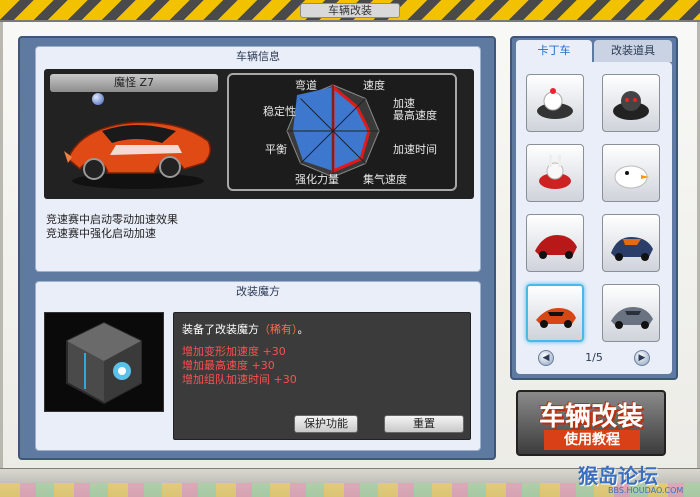 This screenshot has height=497, width=700. What do you see at coordinates (594, 218) in the screenshot?
I see `kart-grid: ◀ 1/5 ▶` at bounding box center [594, 218].